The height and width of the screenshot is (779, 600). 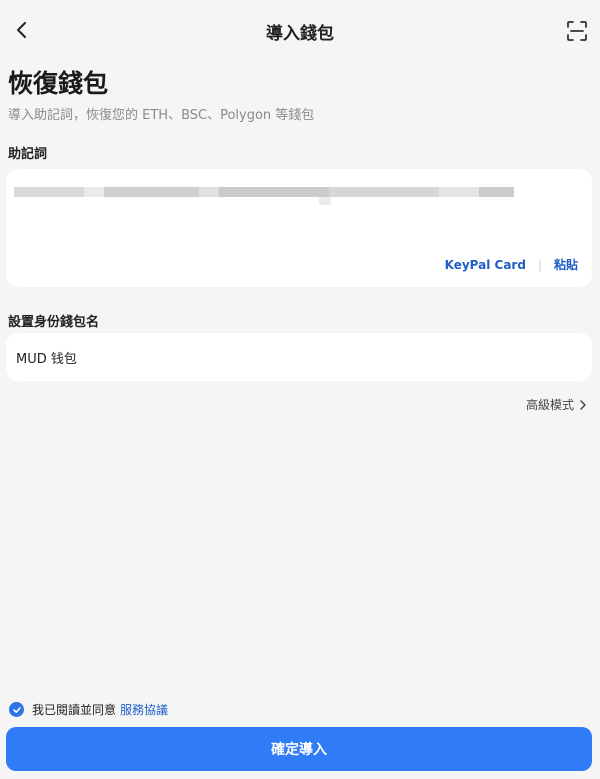 I want to click on chevron-right-icon, so click(x=583, y=405).